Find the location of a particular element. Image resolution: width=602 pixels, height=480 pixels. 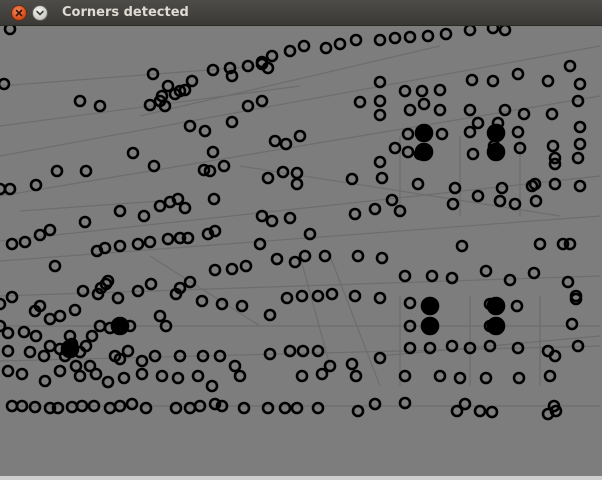

chevron-down-icon is located at coordinates (40, 13).